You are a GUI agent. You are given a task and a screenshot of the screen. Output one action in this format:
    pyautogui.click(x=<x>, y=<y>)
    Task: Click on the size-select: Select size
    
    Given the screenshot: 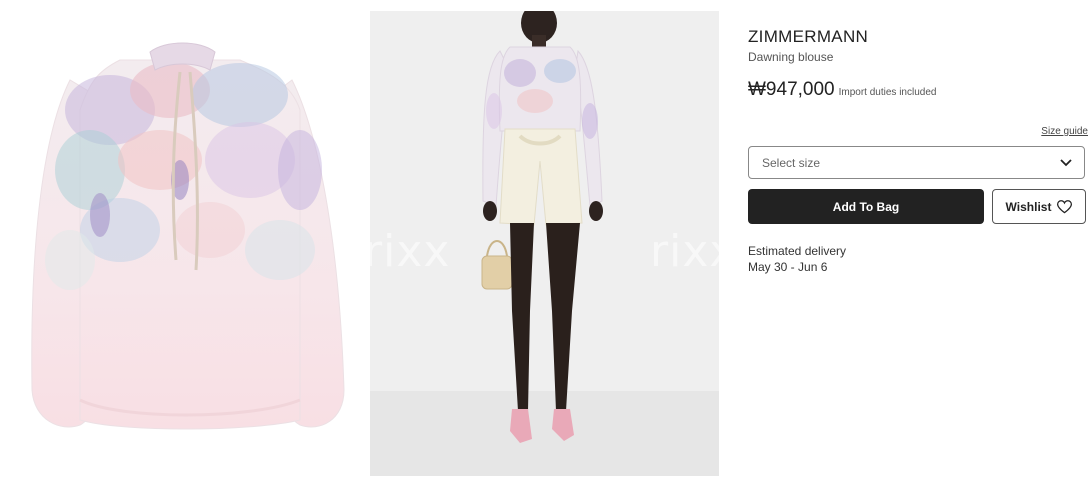 What is the action you would take?
    pyautogui.click(x=916, y=162)
    